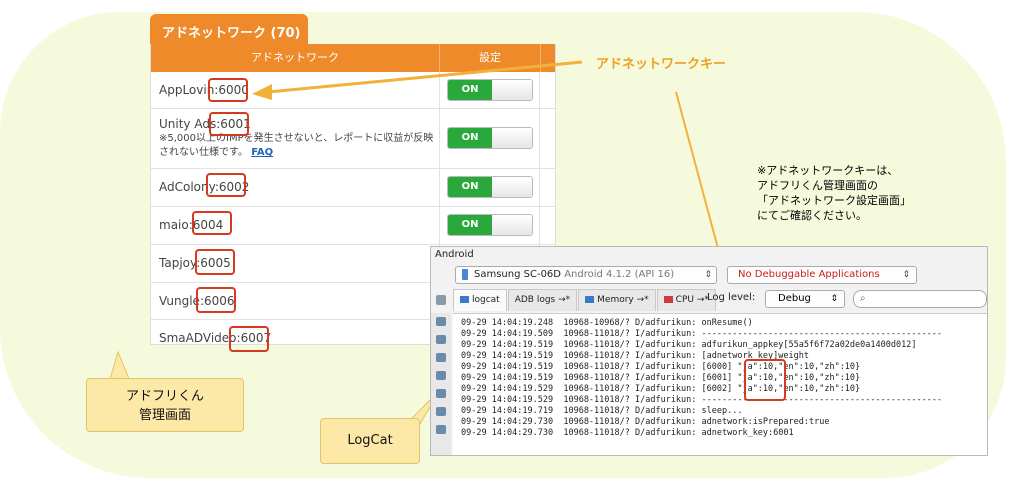  Describe the element at coordinates (164, 415) in the screenshot. I see `bubble-line: 管理画面` at that location.